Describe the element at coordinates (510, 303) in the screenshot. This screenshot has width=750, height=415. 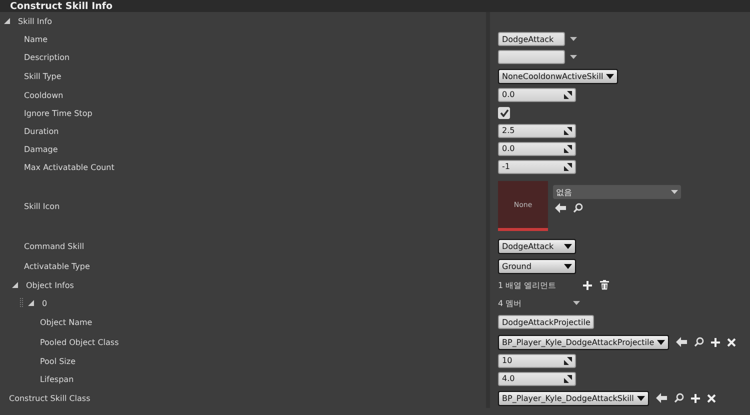
I see `member-count: 4 멤버` at that location.